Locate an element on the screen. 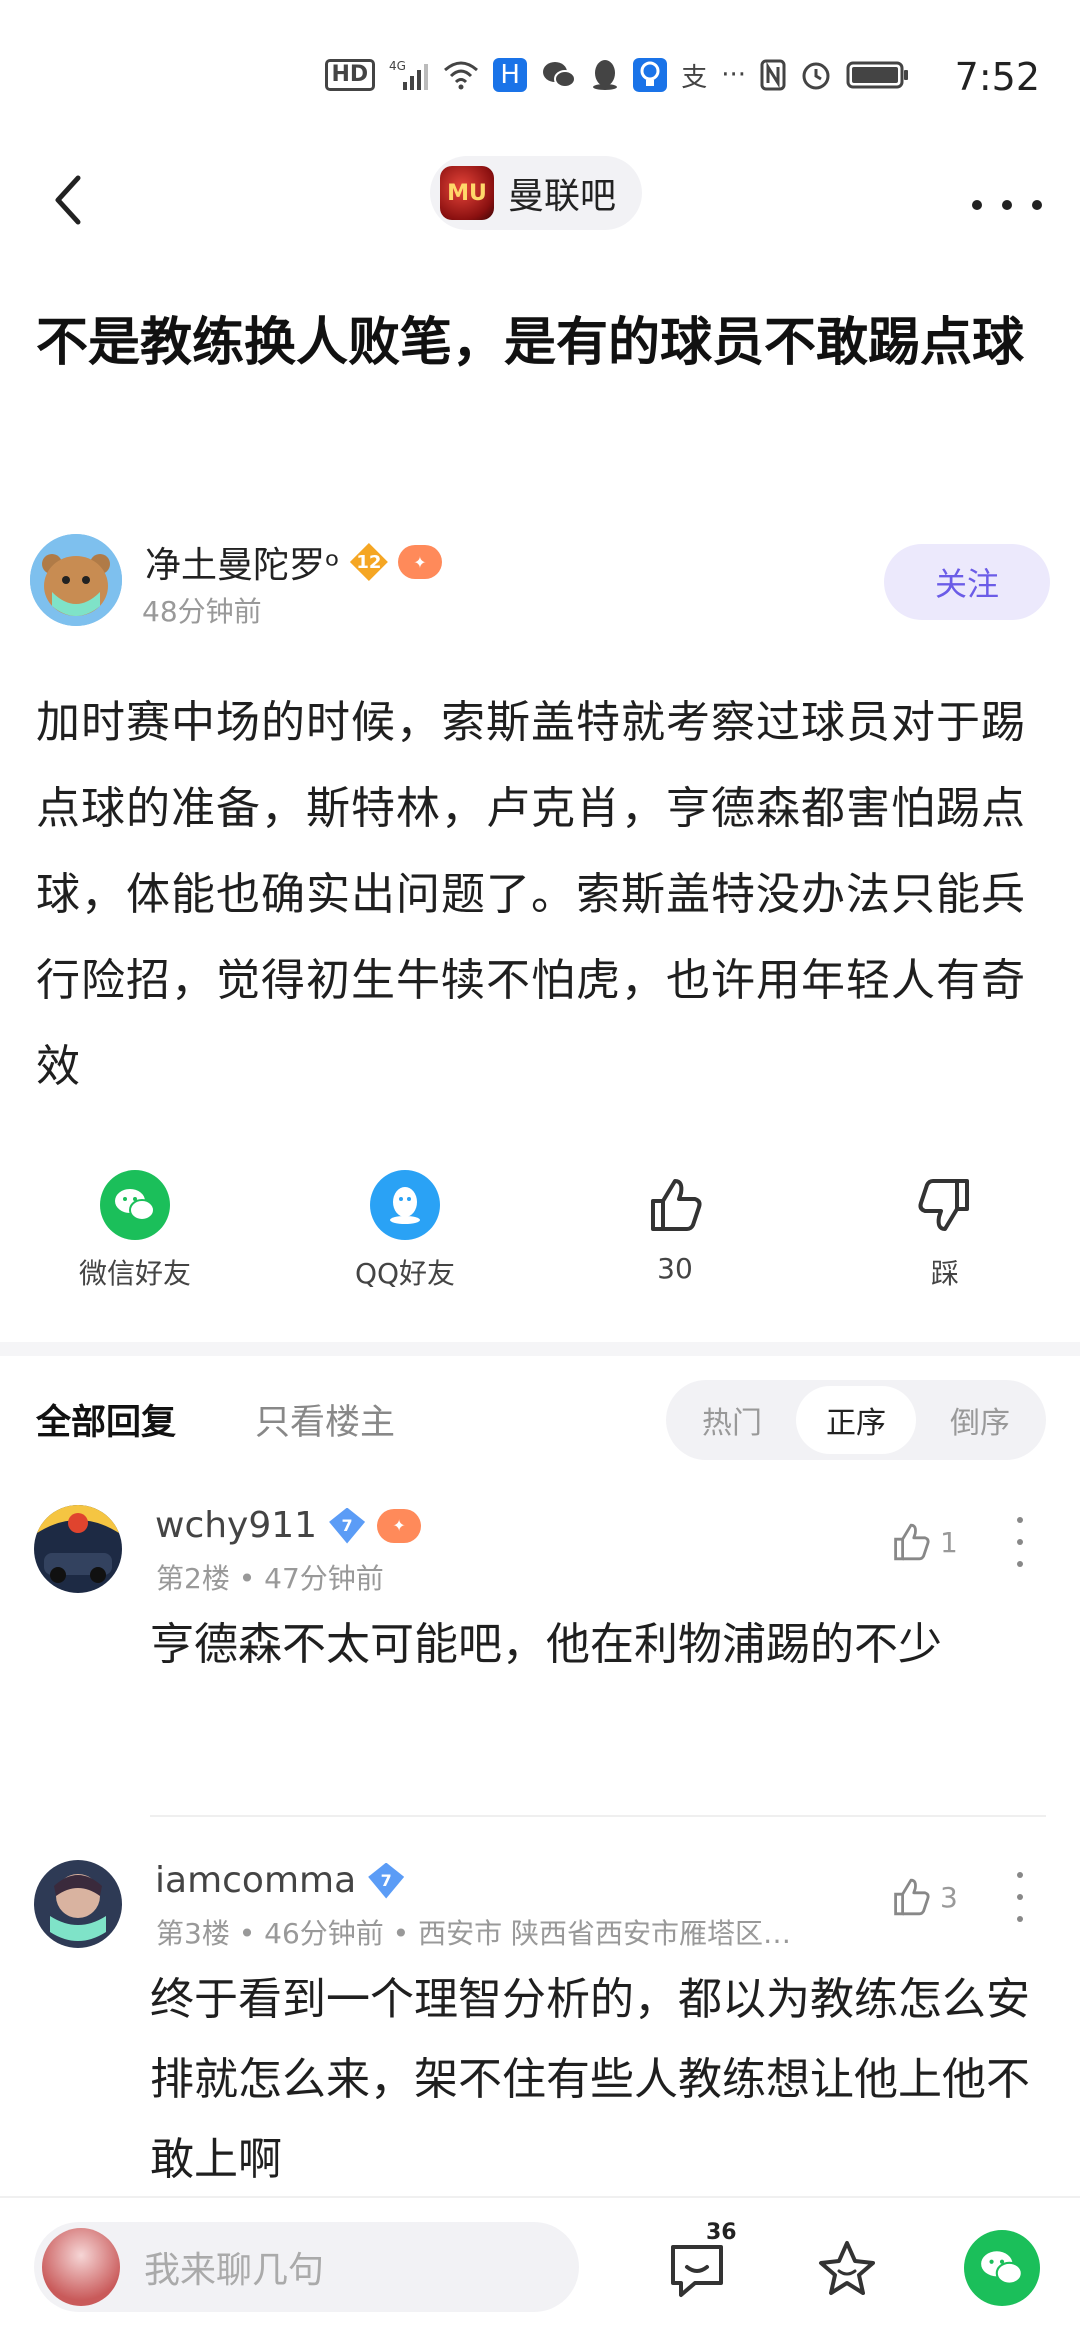  post-time: 48分钟前 is located at coordinates (202, 611).